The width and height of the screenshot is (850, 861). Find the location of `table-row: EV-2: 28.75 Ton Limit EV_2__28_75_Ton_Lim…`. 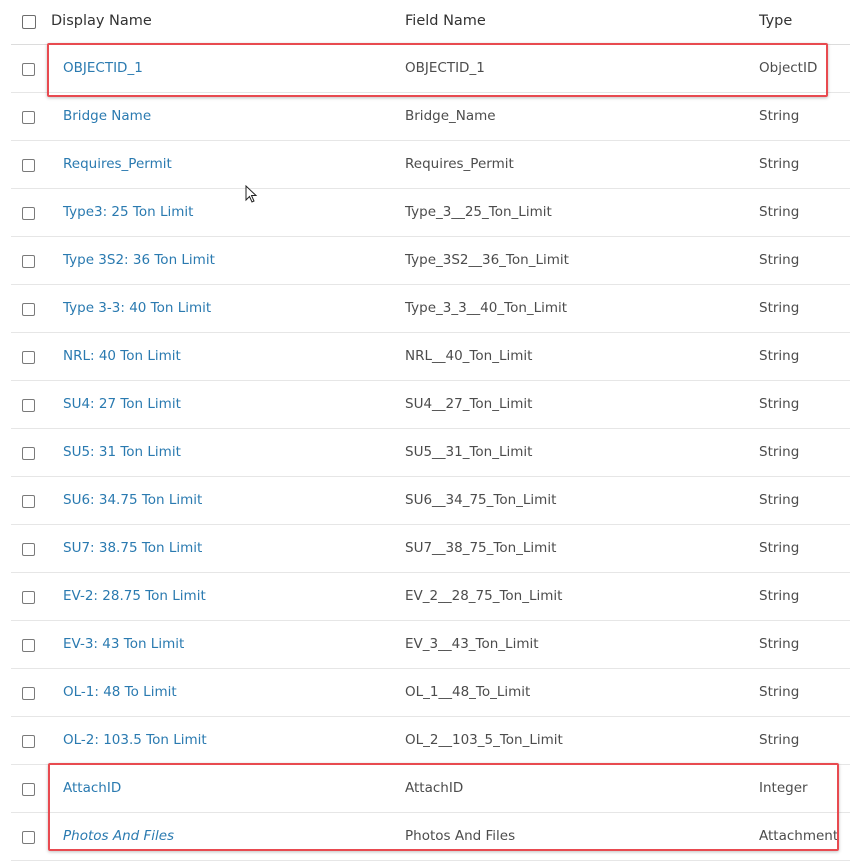

table-row: EV-2: 28.75 Ton Limit EV_2__28_75_Ton_Lim… is located at coordinates (430, 597).